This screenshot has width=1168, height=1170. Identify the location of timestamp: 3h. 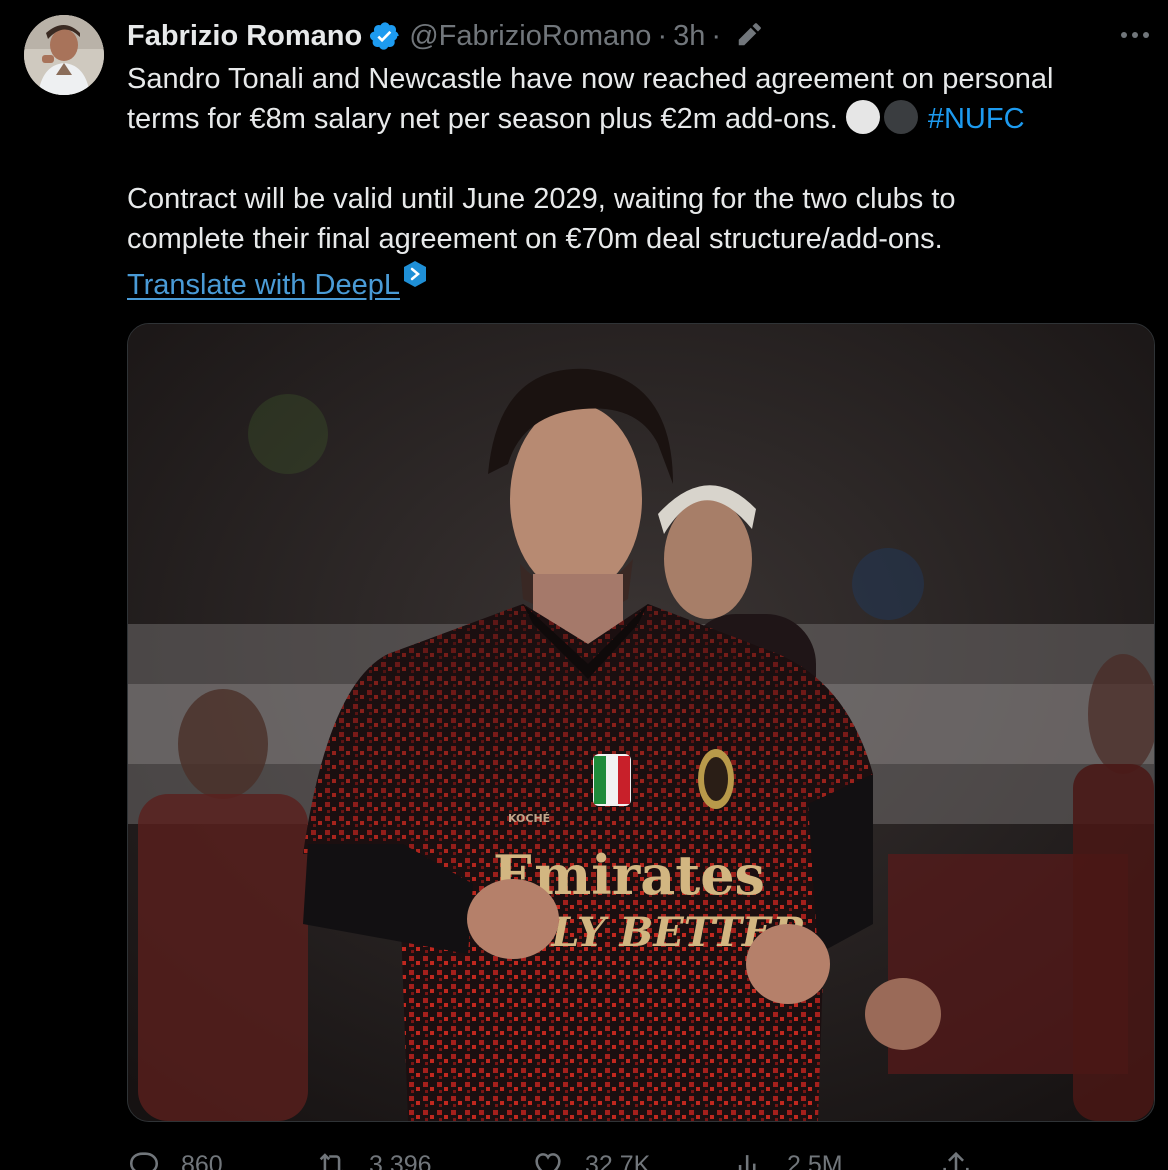
(689, 36).